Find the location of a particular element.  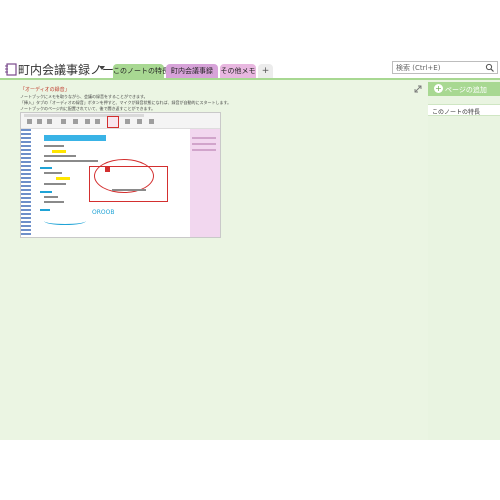

screenshot-ribbon-tabs is located at coordinates (84, 115).